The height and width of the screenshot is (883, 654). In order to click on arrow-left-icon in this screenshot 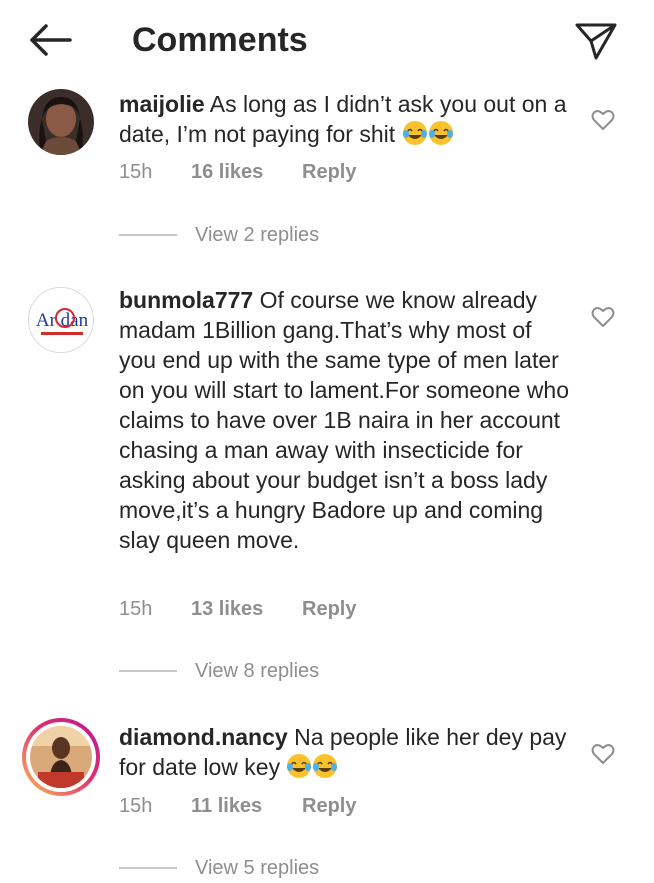, I will do `click(51, 40)`.